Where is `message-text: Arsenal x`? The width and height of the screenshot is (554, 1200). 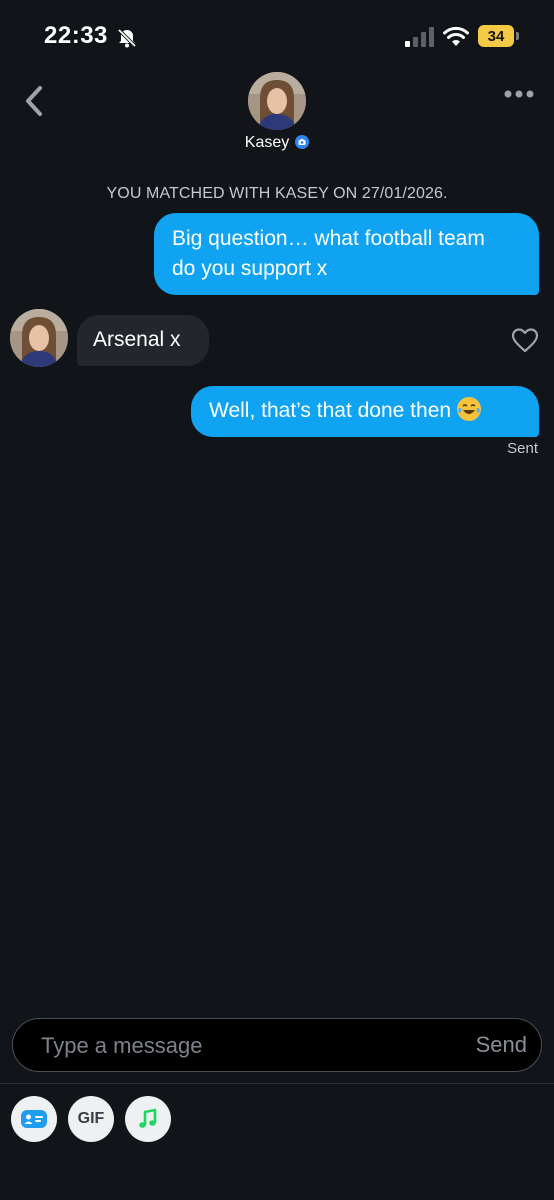
message-text: Arsenal x is located at coordinates (137, 339).